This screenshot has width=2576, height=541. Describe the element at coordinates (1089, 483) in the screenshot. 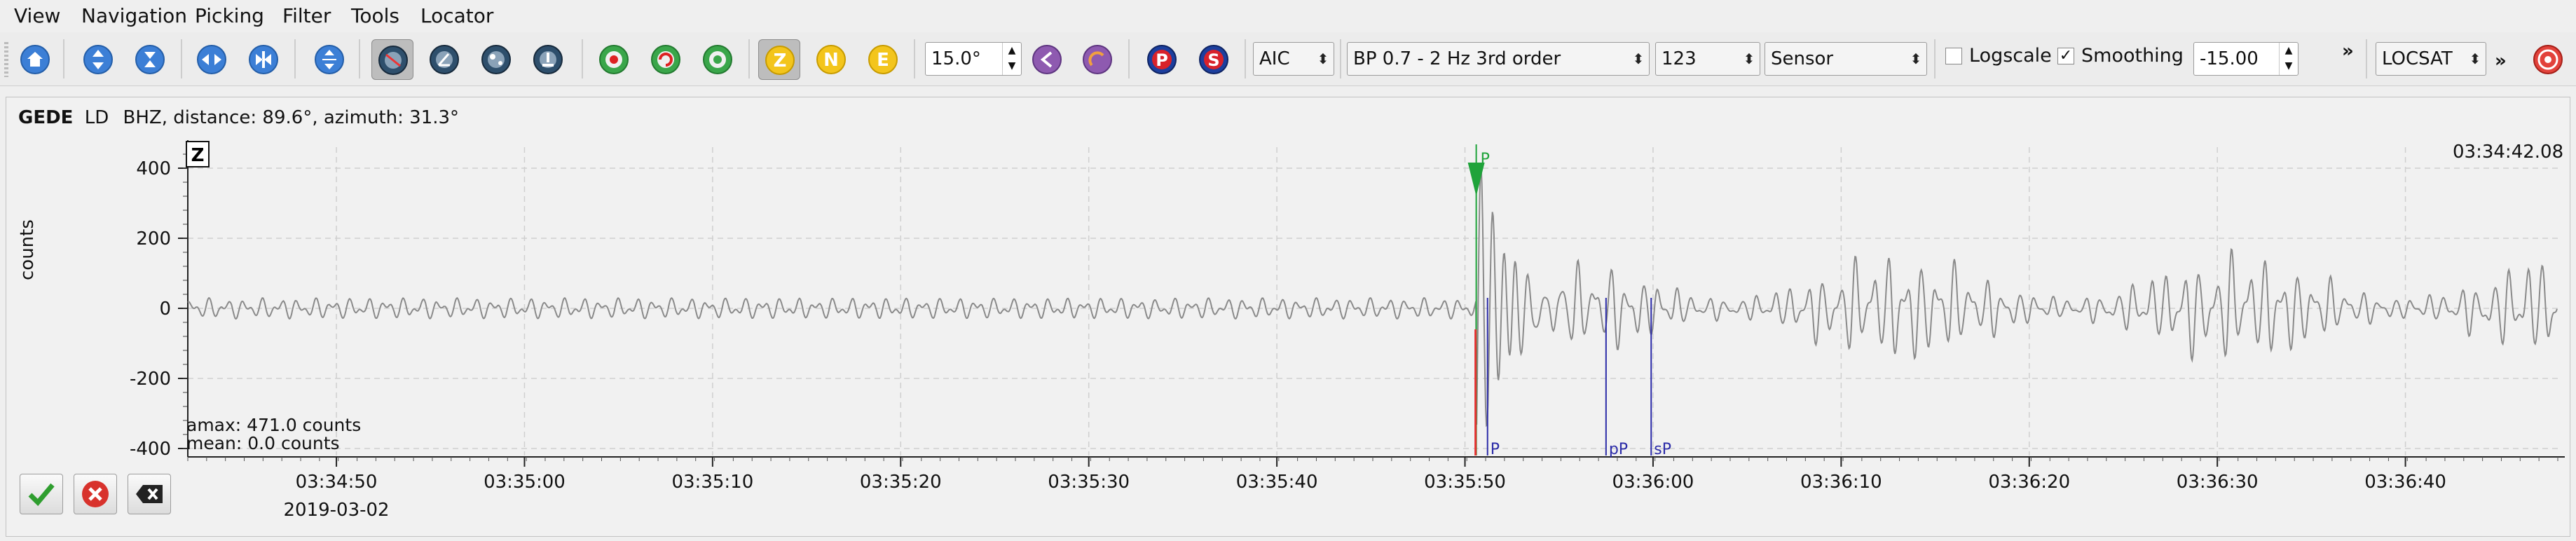

I see `x-tick-label: 03:35:30` at that location.